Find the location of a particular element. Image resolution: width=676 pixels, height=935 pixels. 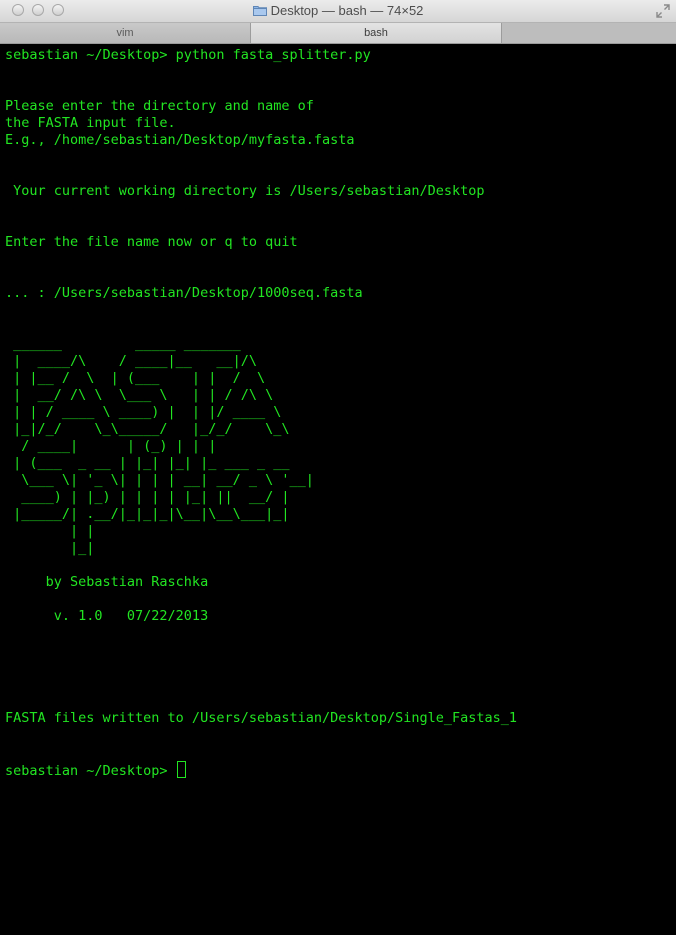

terminal-line: / ____| | (_) | | | is located at coordinates (111, 446).